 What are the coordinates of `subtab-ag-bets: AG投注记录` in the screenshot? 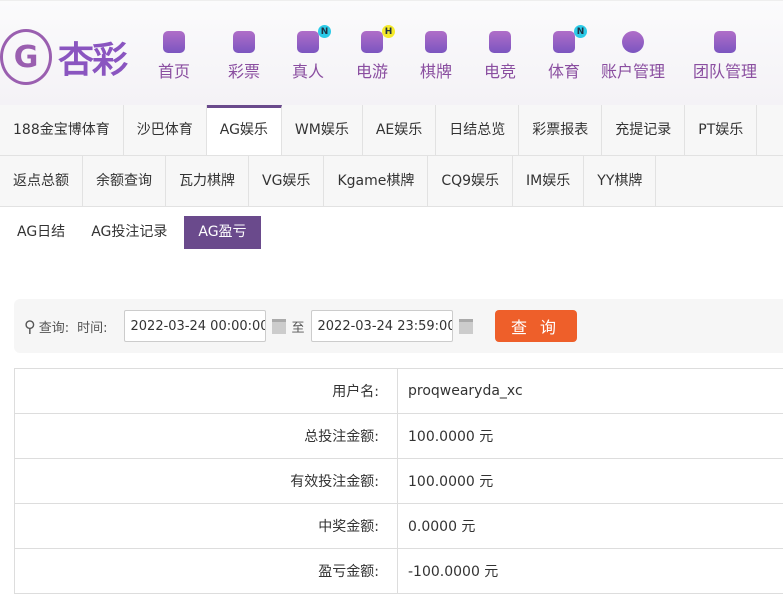 It's located at (129, 232).